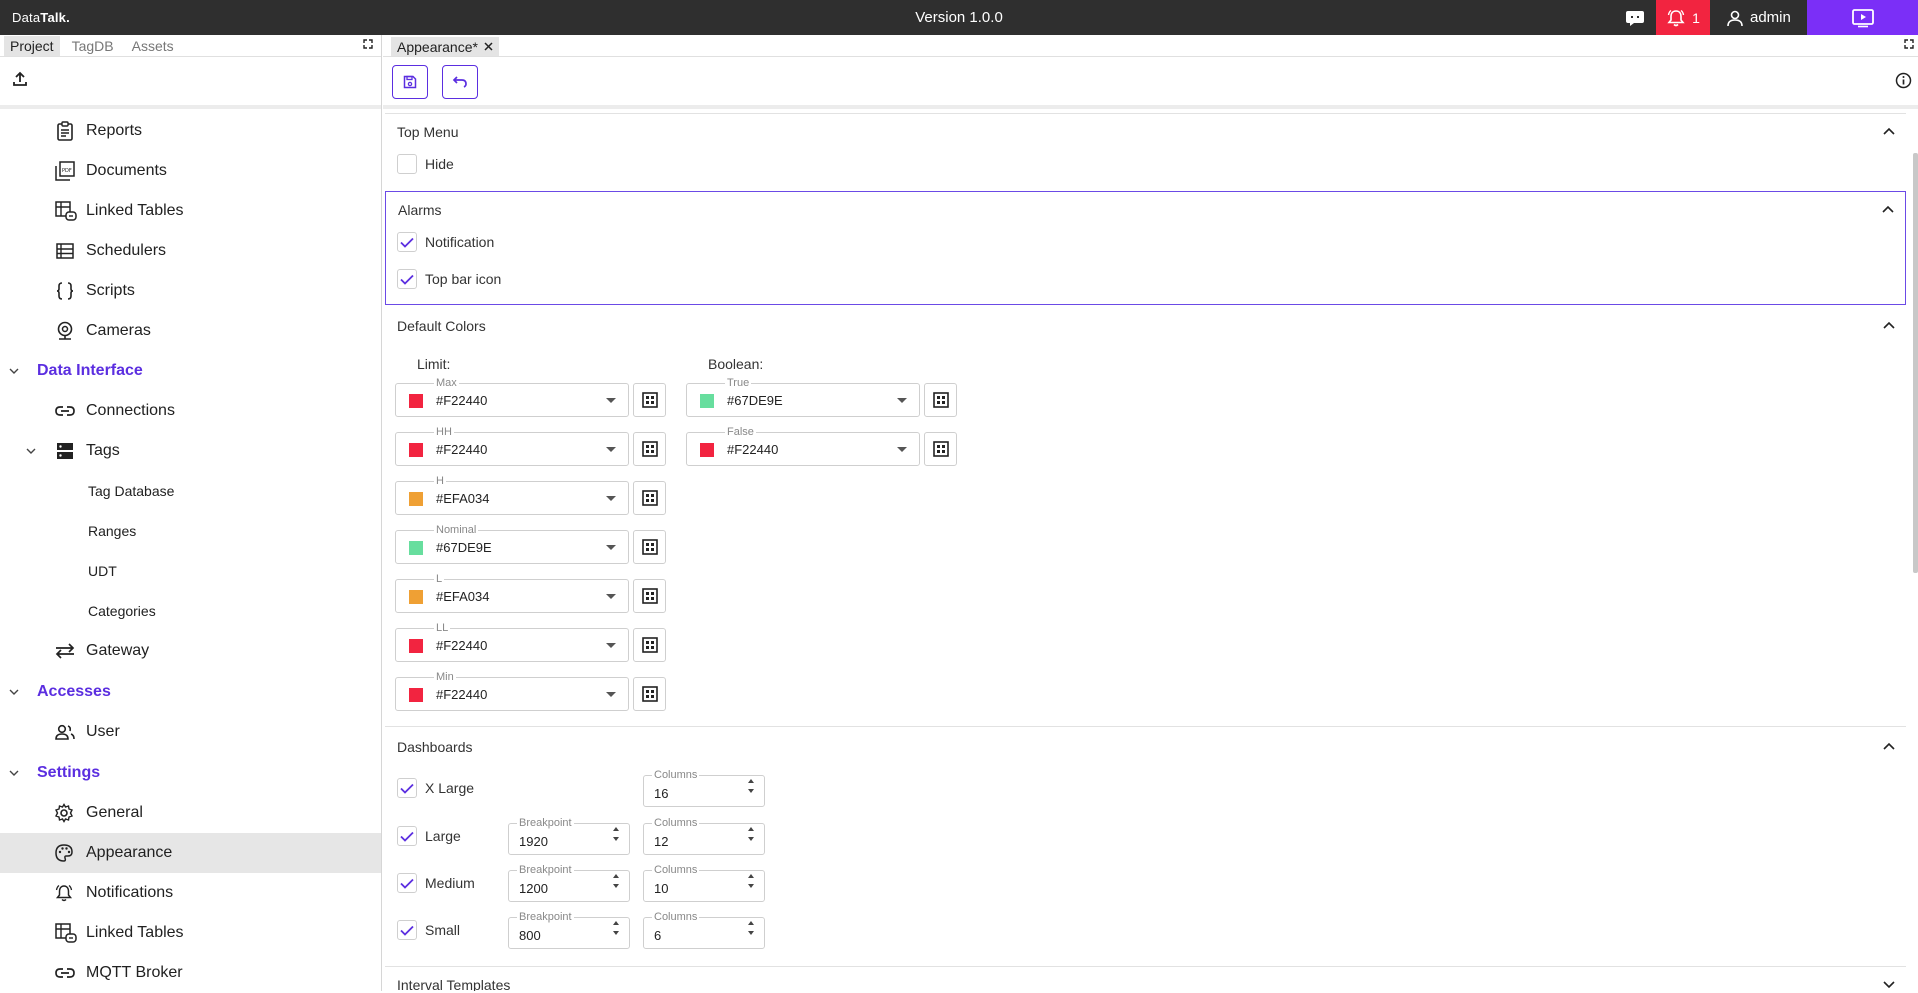  Describe the element at coordinates (512, 642) in the screenshot. I see `color-select-ll: LL #F22440` at that location.